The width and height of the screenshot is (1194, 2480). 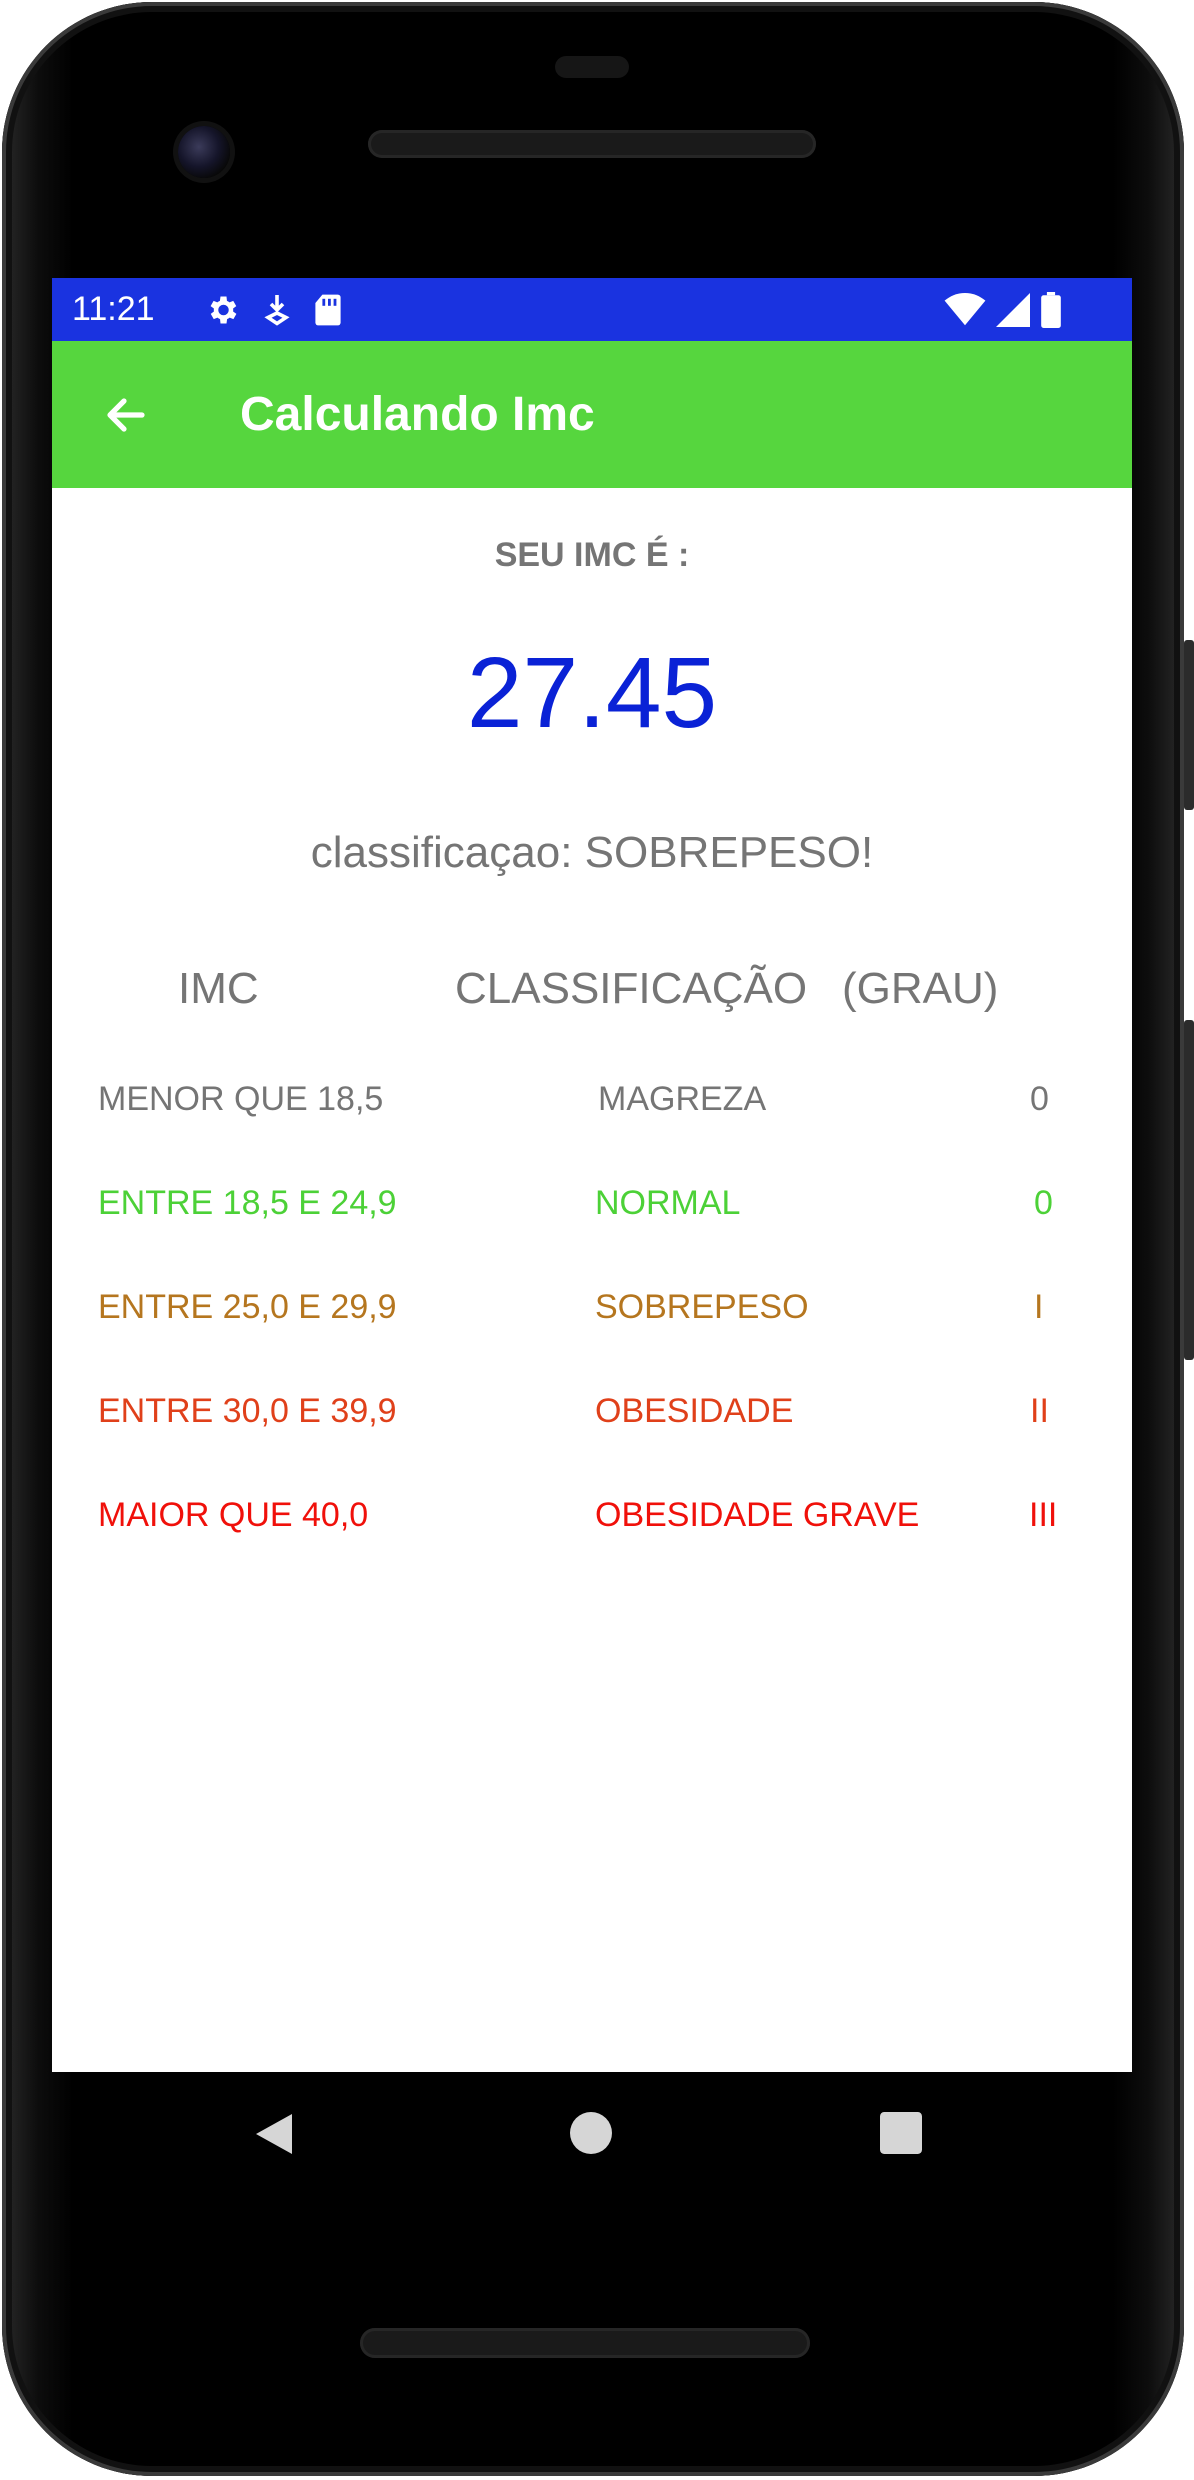 I want to click on table-row: ENTRE 30,0 E 39,9 OBESIDADE II, so click(x=592, y=1417).